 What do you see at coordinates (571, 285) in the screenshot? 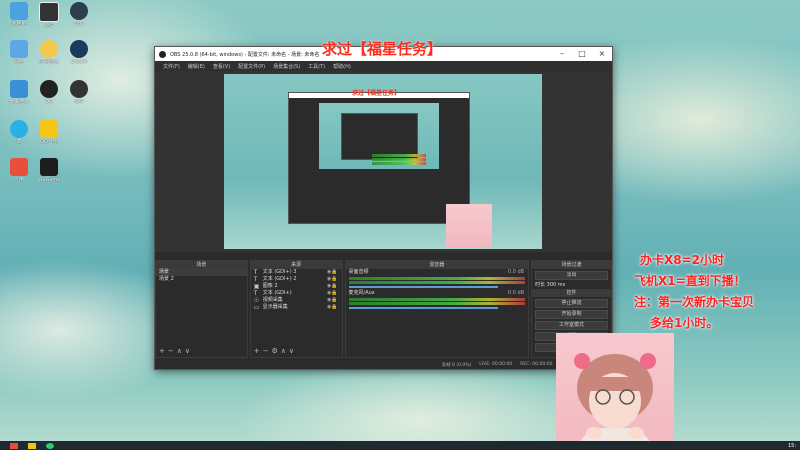
I see `transition-duration: 时长 300 ms` at bounding box center [571, 285].